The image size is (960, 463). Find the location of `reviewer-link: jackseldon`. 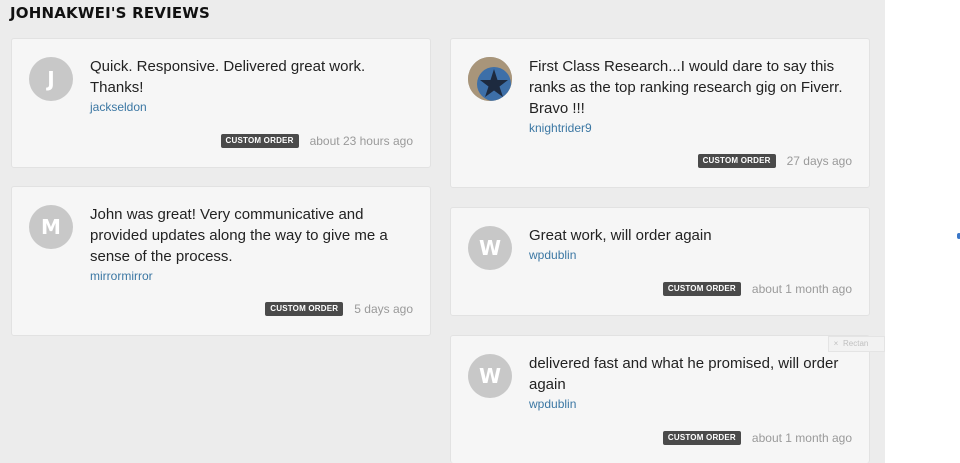

reviewer-link: jackseldon is located at coordinates (250, 107).